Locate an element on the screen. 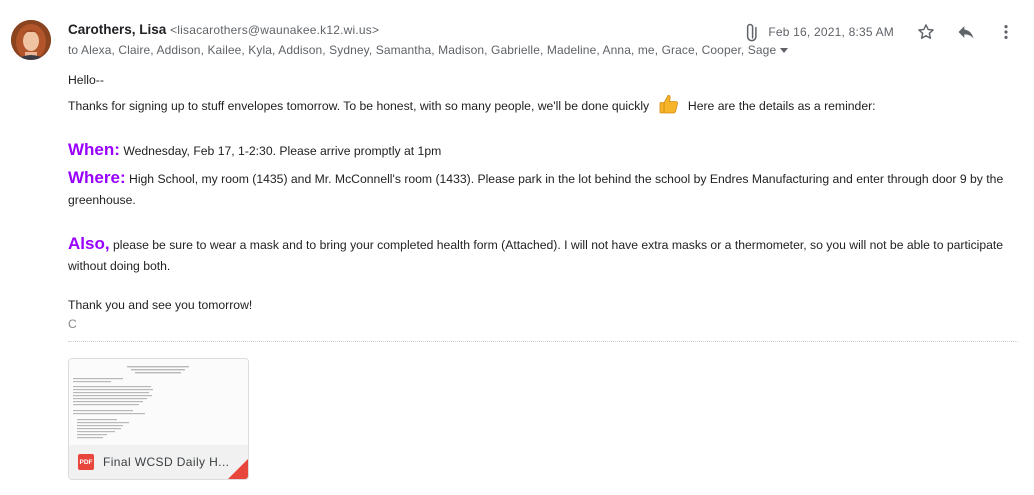 Image resolution: width=1034 pixels, height=495 pixels. signature-text: C is located at coordinates (72, 324).